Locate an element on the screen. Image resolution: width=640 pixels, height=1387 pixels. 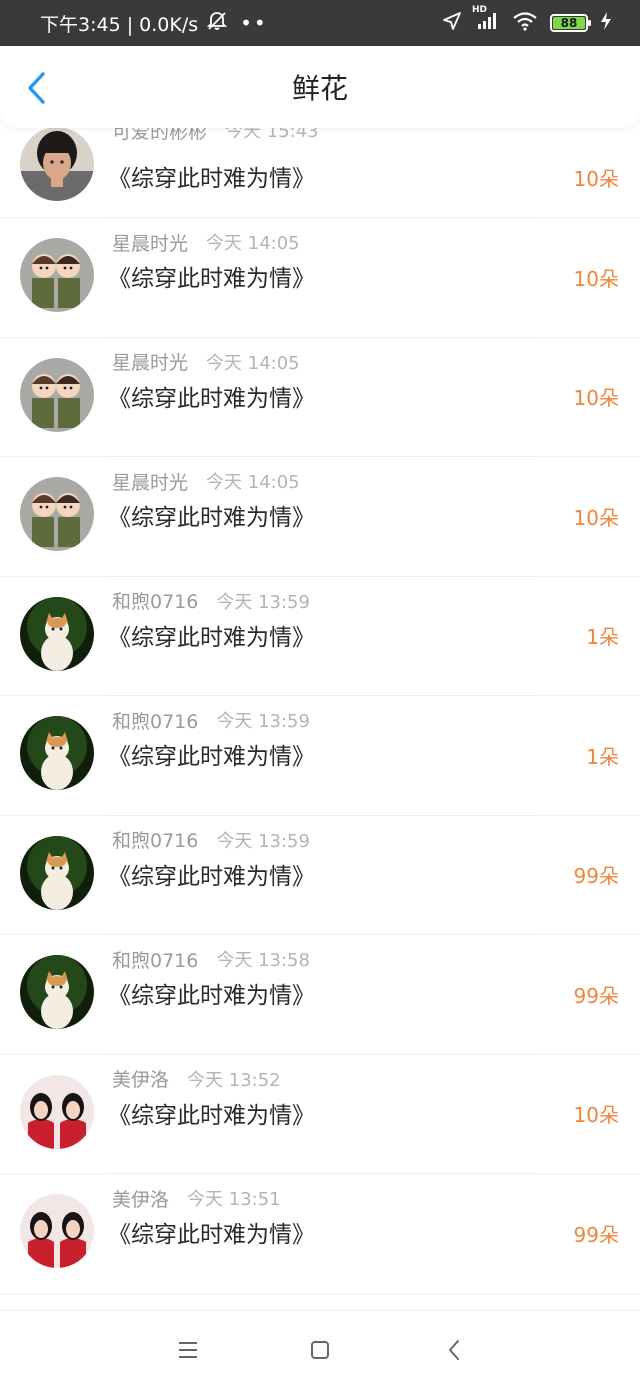
item-meta: 和煦0716 今天 13:58 is located at coordinates (211, 959).